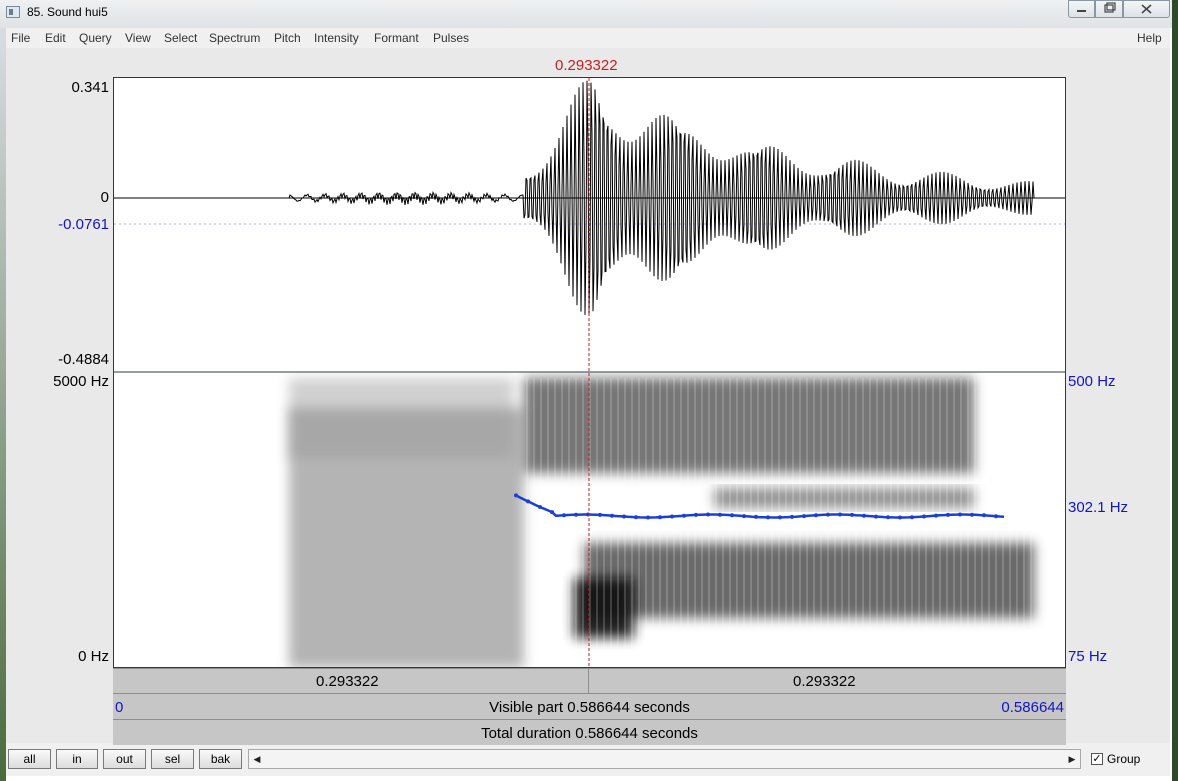 The width and height of the screenshot is (1178, 781). Describe the element at coordinates (29, 759) in the screenshot. I see `zoom-all-button: all` at that location.